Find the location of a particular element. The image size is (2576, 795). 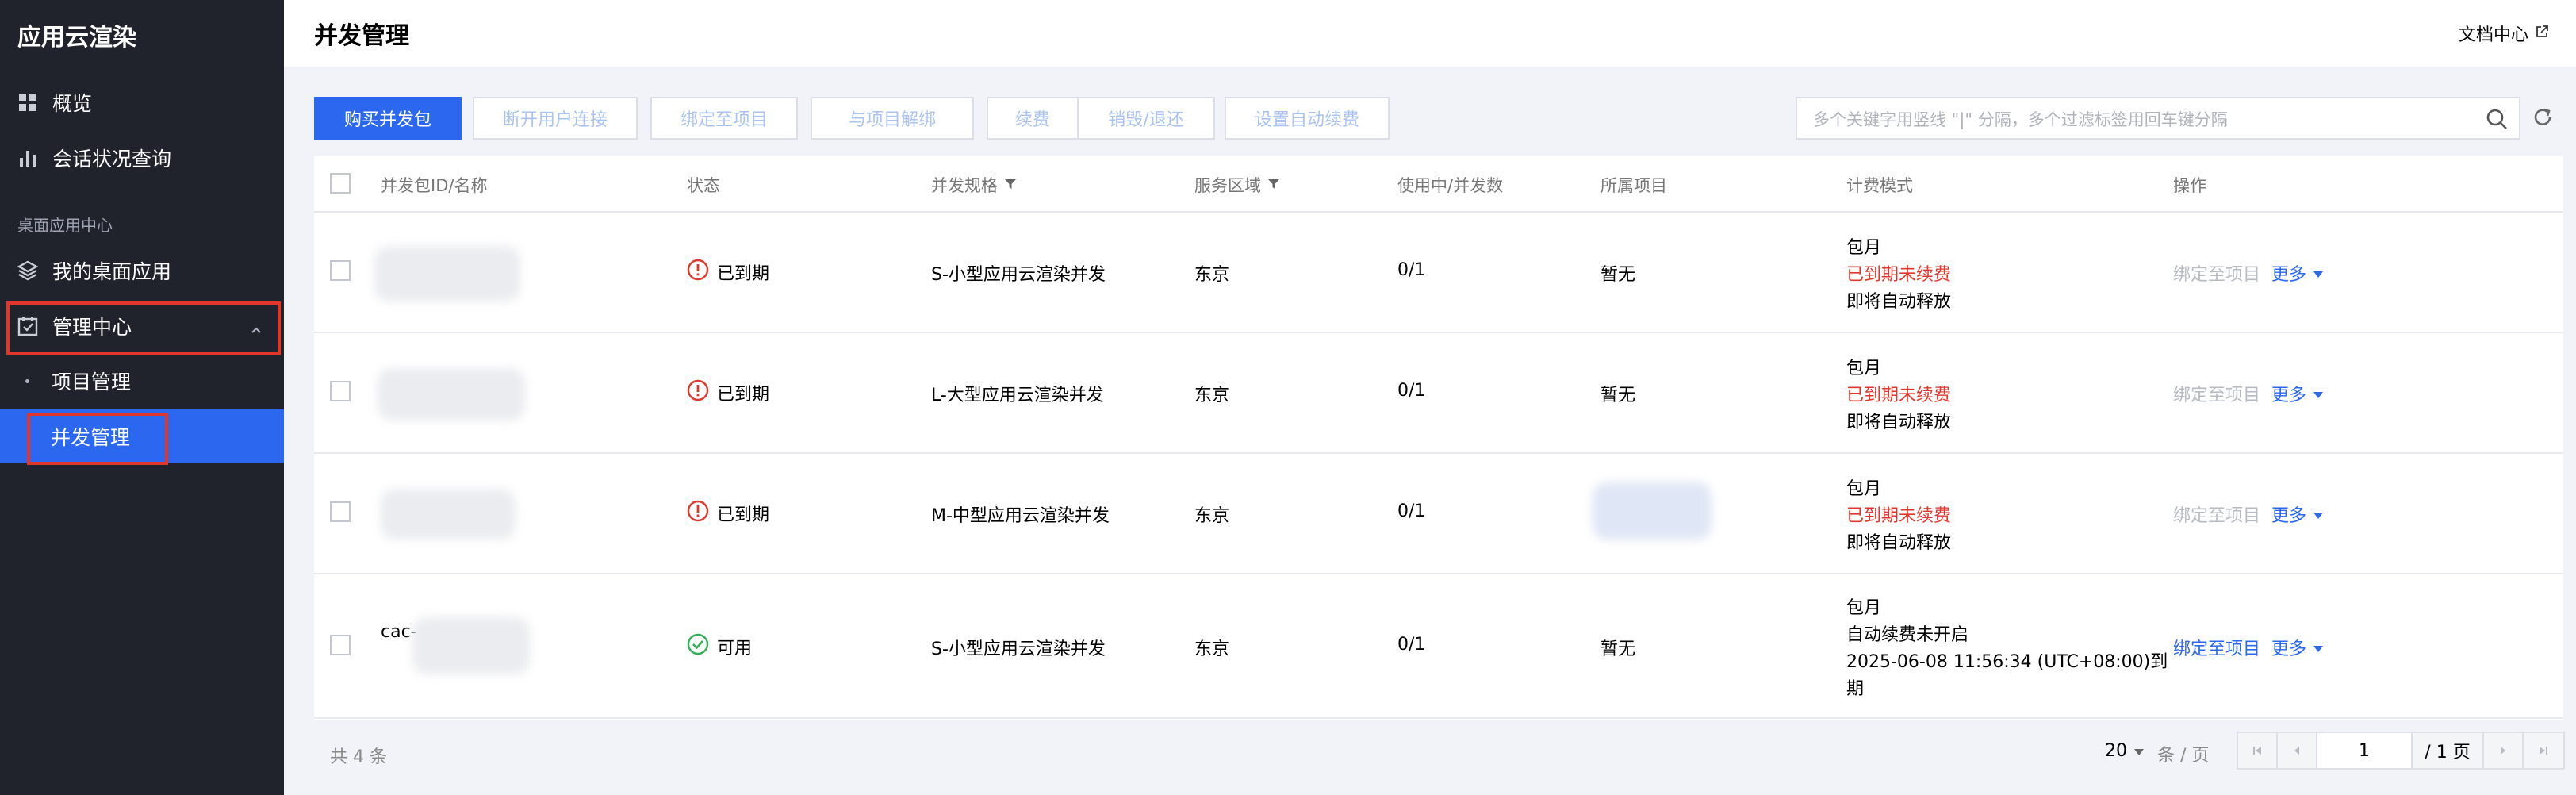

next-page-button is located at coordinates (2504, 750).